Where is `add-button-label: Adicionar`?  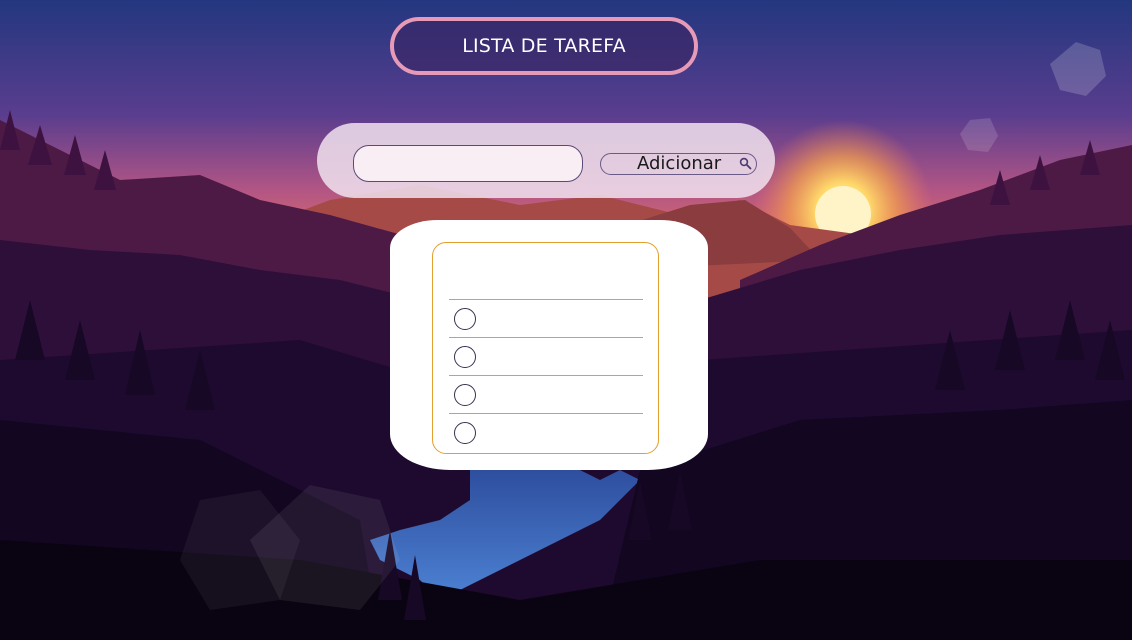 add-button-label: Adicionar is located at coordinates (679, 163).